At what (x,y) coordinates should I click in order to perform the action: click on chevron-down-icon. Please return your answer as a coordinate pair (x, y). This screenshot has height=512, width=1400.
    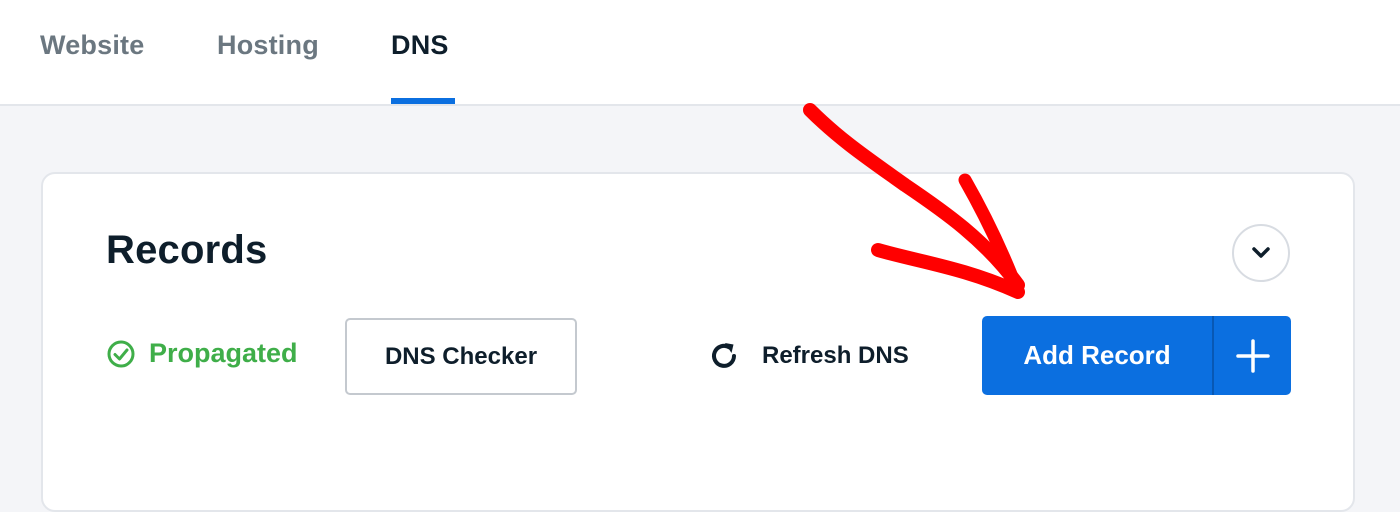
    Looking at the image, I should click on (1261, 252).